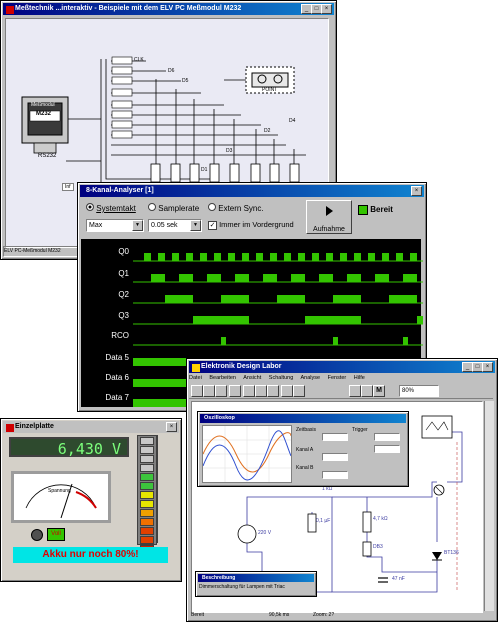  What do you see at coordinates (56, 534) in the screenshot?
I see `indicator-voll-label: Voll` at bounding box center [56, 534].